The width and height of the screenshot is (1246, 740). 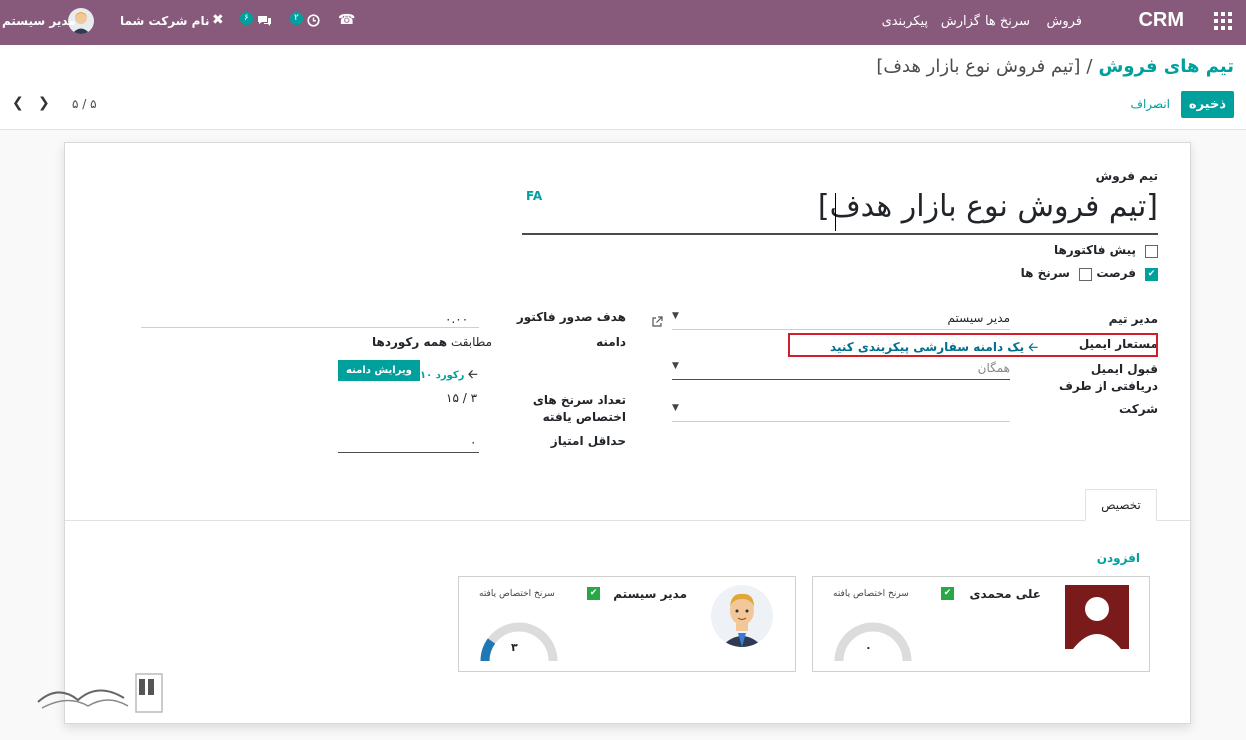 What do you see at coordinates (218, 20) in the screenshot?
I see `debug-tools-icon: ✖` at bounding box center [218, 20].